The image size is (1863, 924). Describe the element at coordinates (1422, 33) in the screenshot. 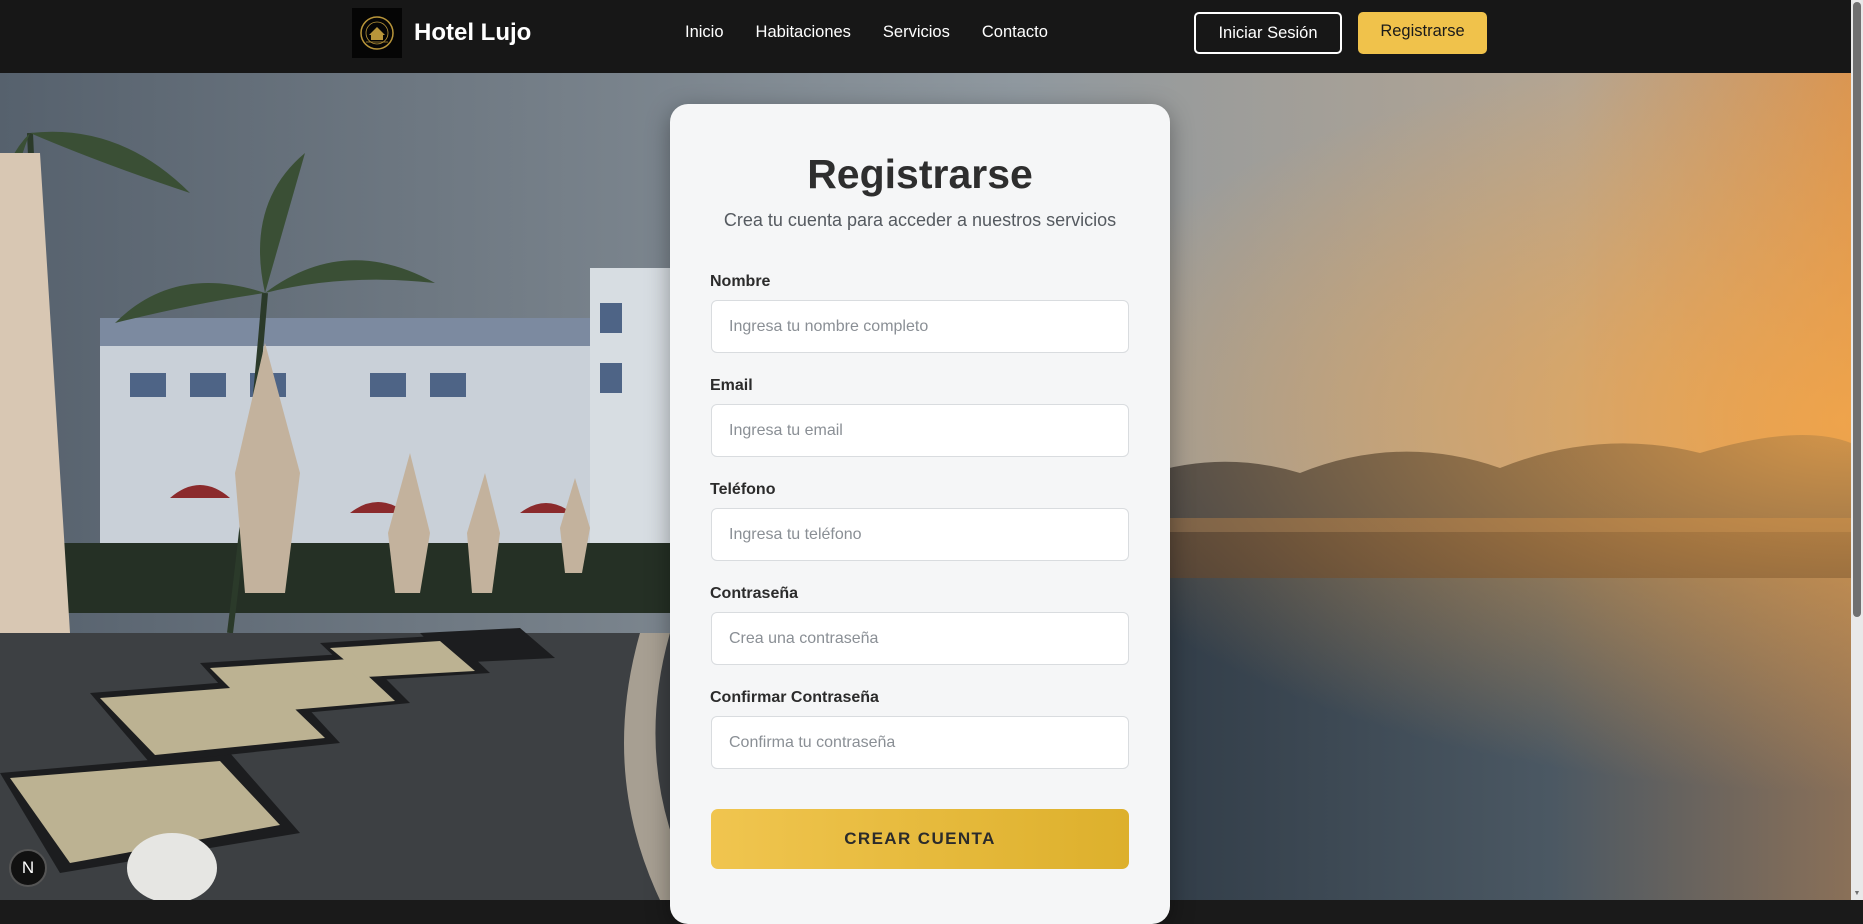

I see `register-button: Registrarse` at that location.